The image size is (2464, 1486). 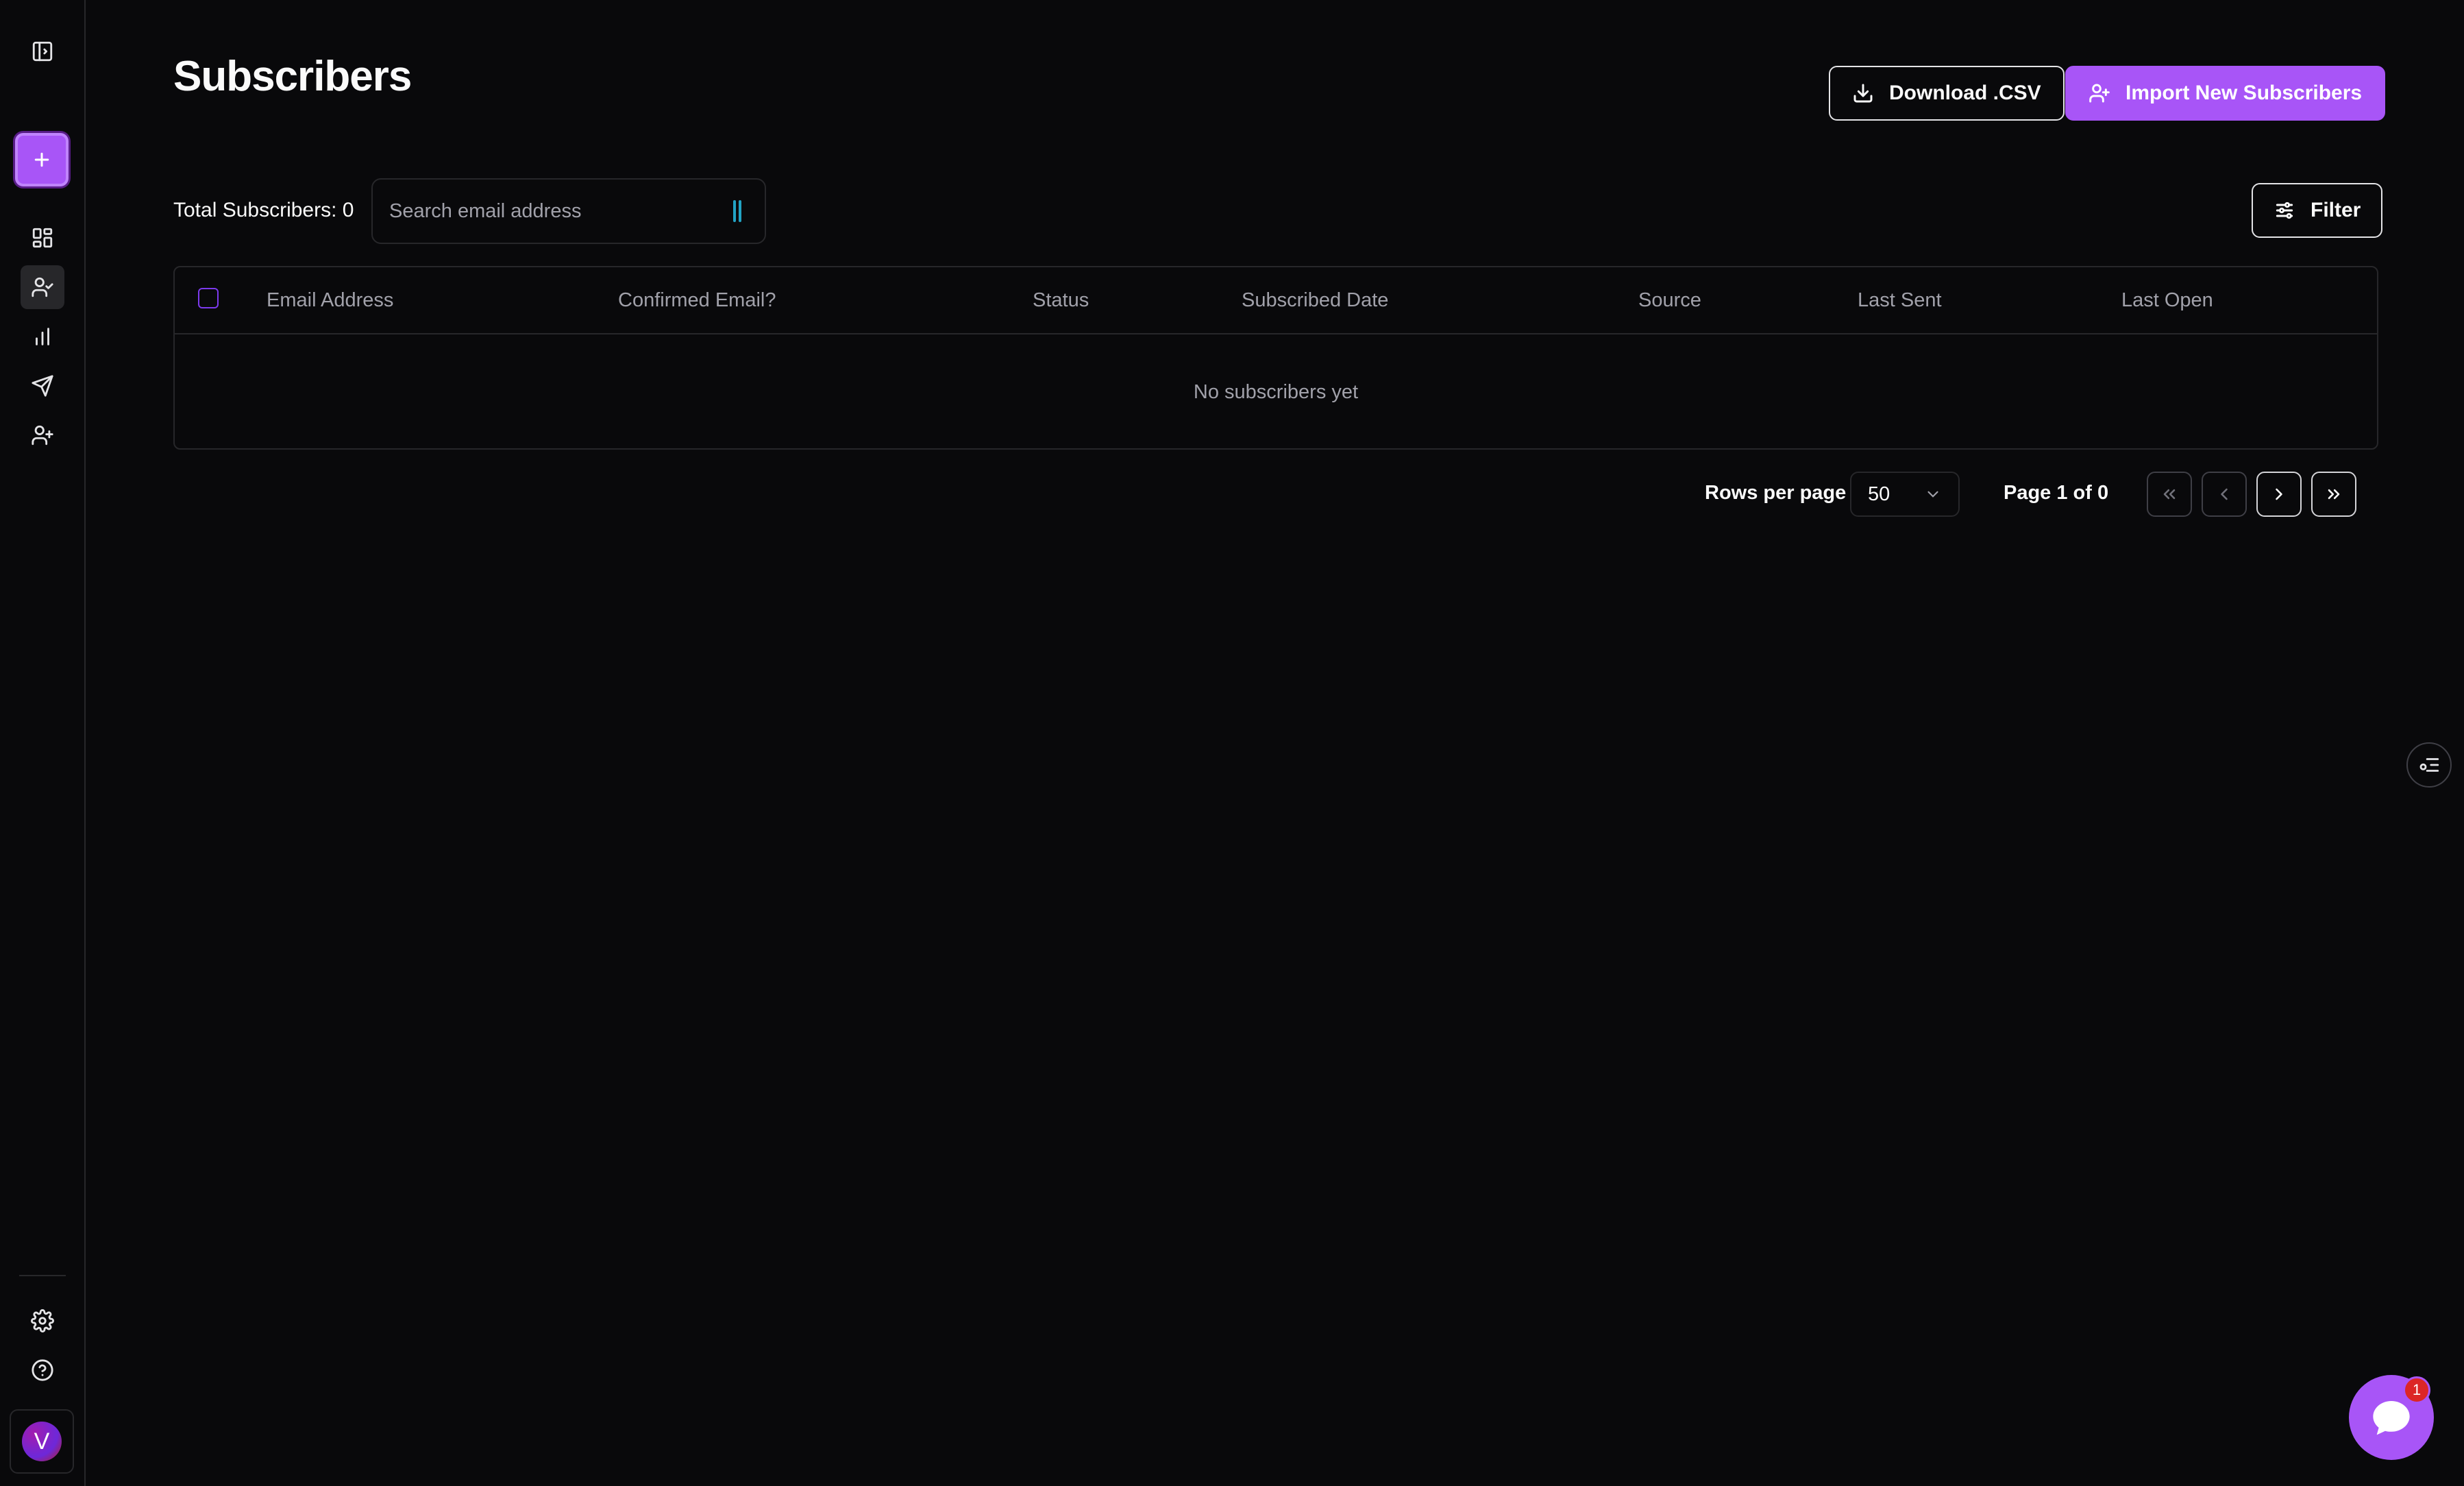 I want to click on sidebar-item-send, so click(x=42, y=386).